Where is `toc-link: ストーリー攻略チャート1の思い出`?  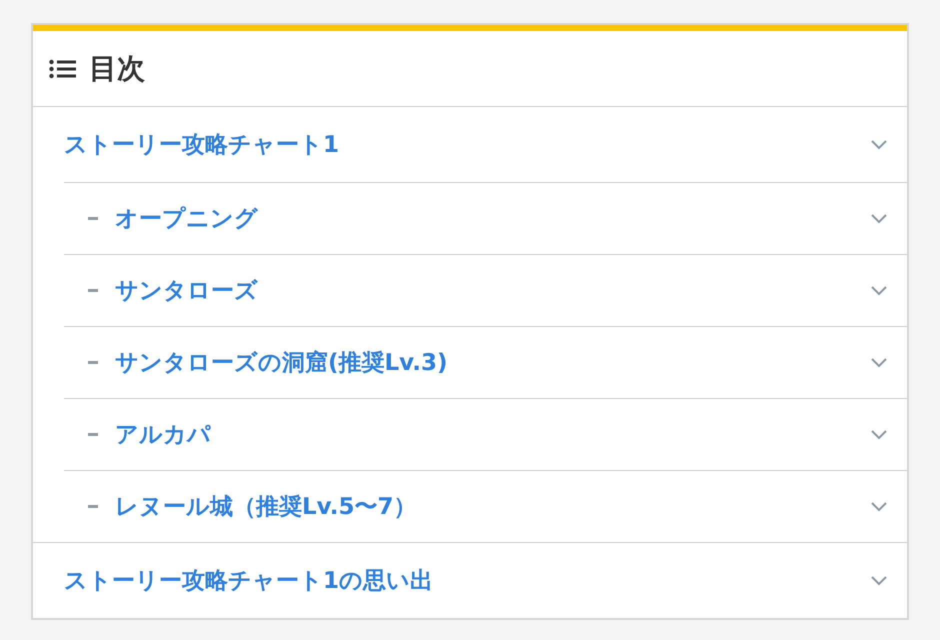 toc-link: ストーリー攻略チャート1の思い出 is located at coordinates (470, 580).